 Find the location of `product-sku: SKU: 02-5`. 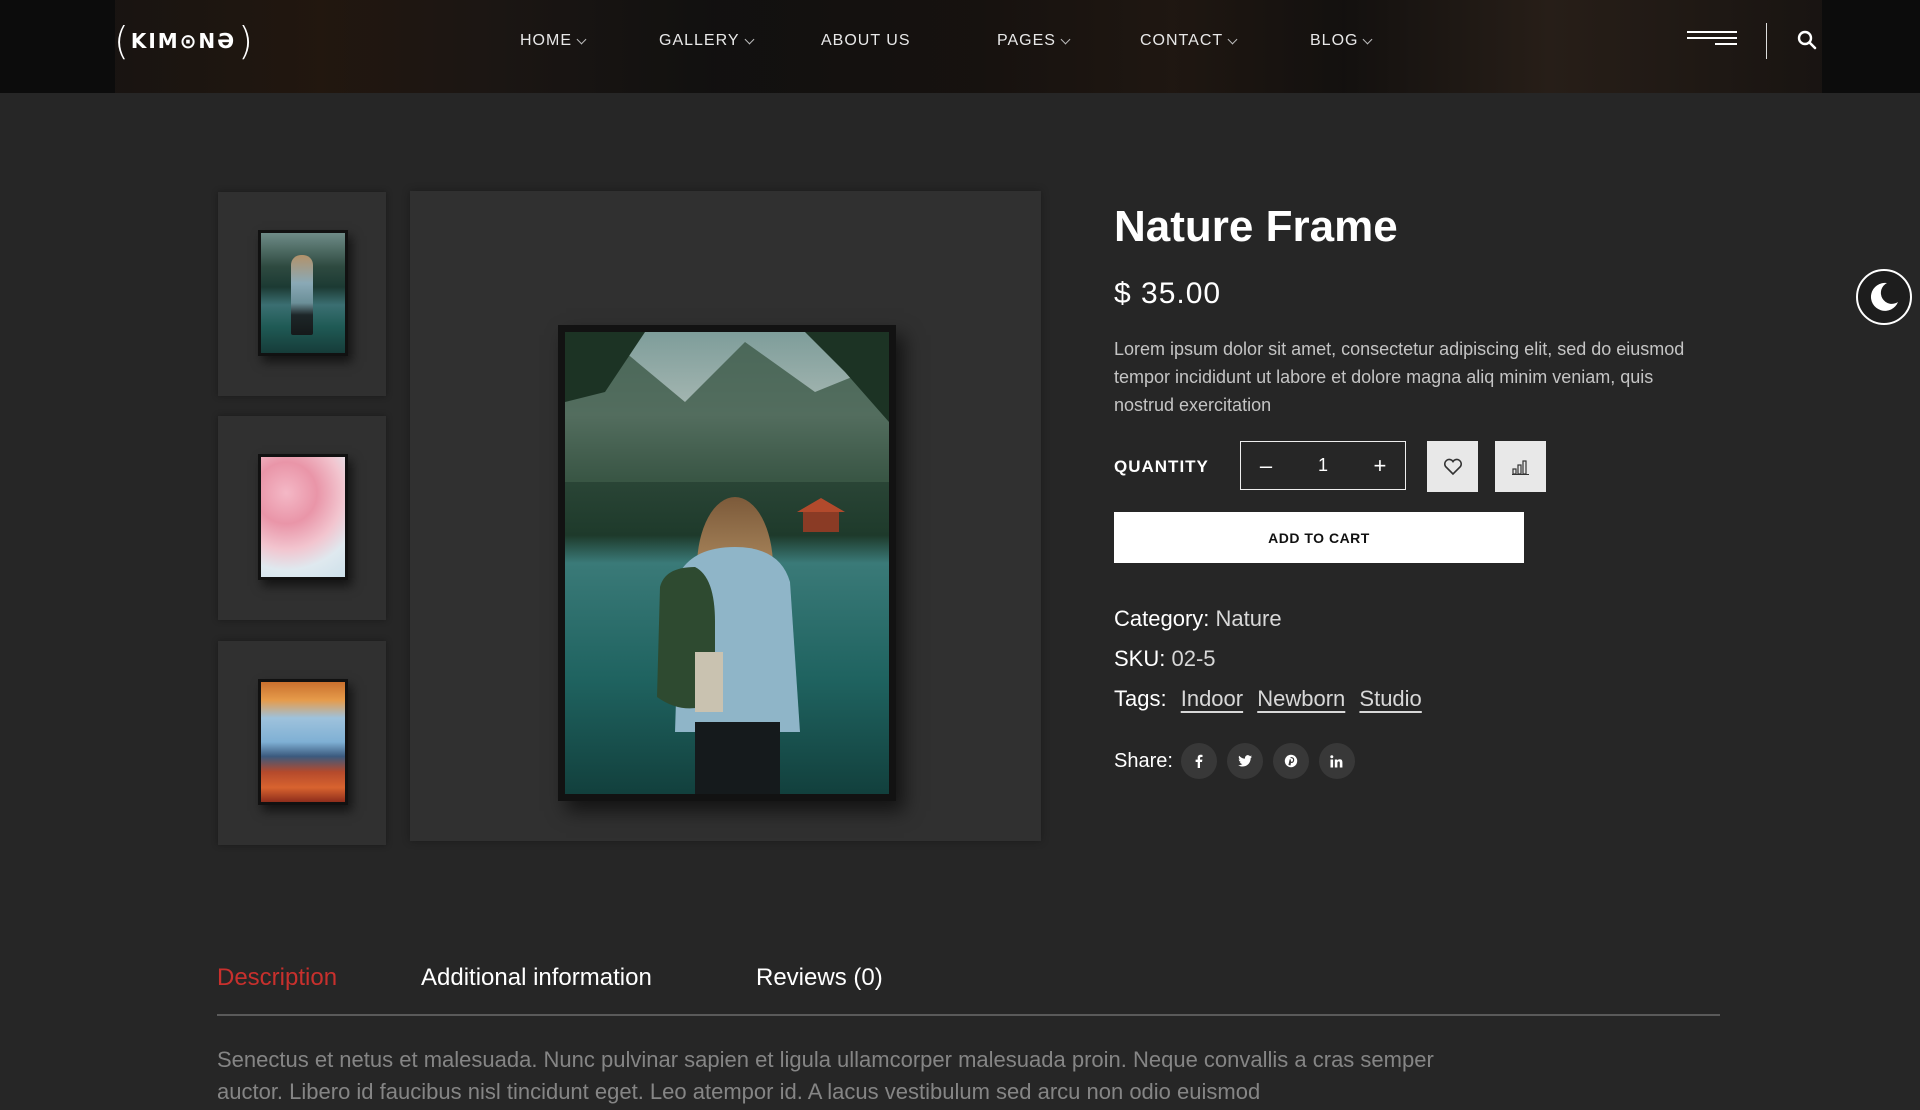

product-sku: SKU: 02-5 is located at coordinates (1165, 659).